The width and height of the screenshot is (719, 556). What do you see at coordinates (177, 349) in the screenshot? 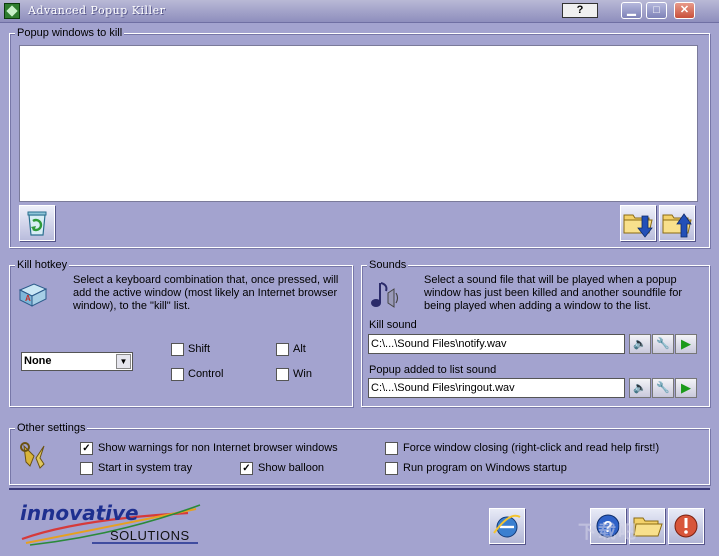
I see `shift-checkbox` at bounding box center [177, 349].